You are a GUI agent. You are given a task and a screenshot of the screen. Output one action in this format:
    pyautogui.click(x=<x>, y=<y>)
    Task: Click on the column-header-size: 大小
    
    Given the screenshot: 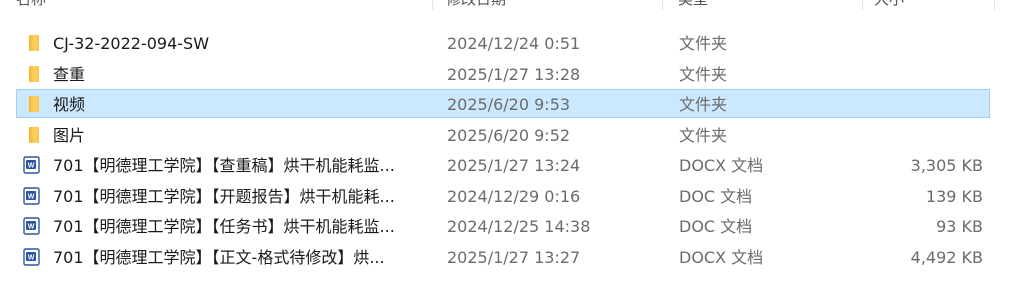 What is the action you would take?
    pyautogui.click(x=889, y=4)
    